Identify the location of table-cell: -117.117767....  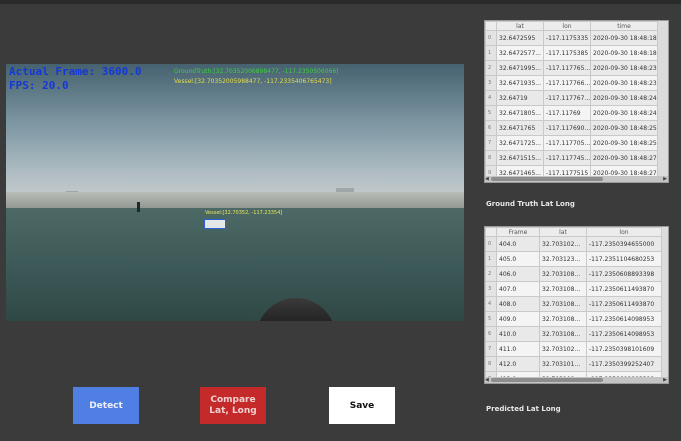
(567, 98).